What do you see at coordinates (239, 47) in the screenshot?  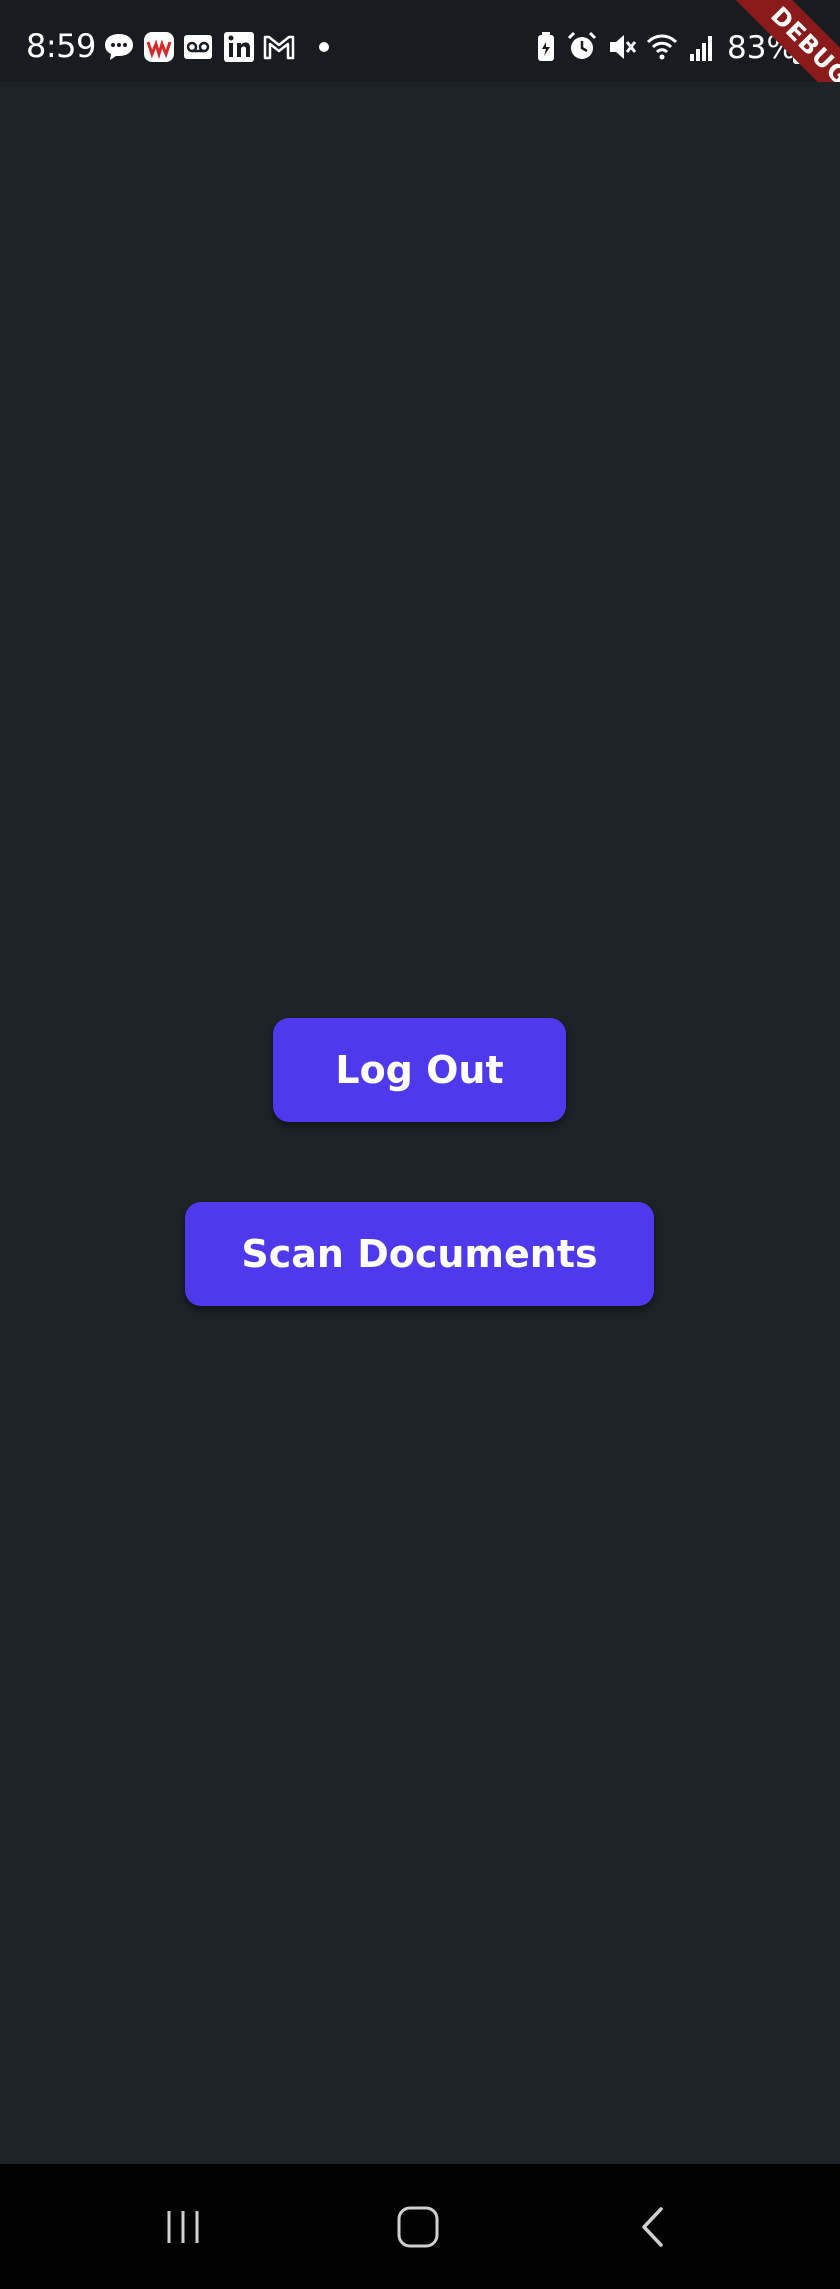 I see `linkedin-icon` at bounding box center [239, 47].